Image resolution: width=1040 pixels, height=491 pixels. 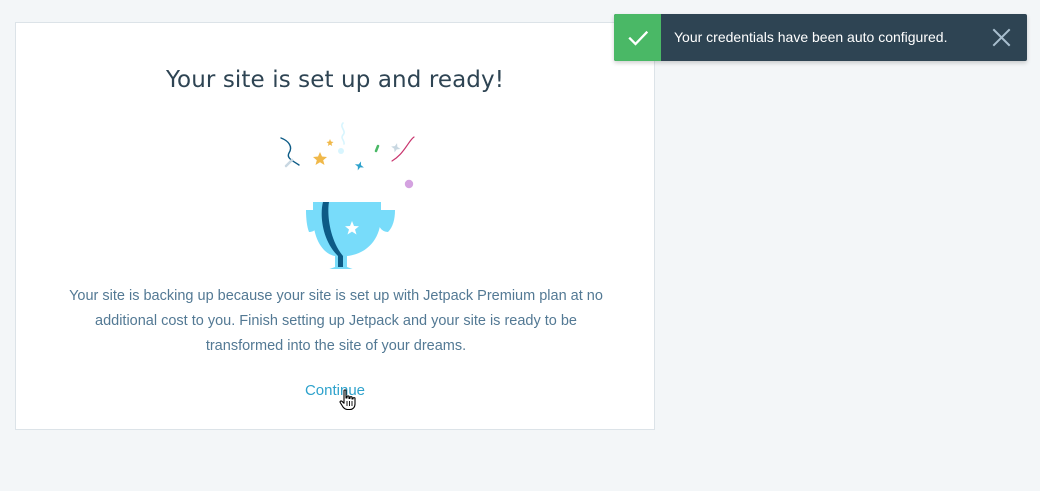 I want to click on close-icon, so click(x=1001, y=37).